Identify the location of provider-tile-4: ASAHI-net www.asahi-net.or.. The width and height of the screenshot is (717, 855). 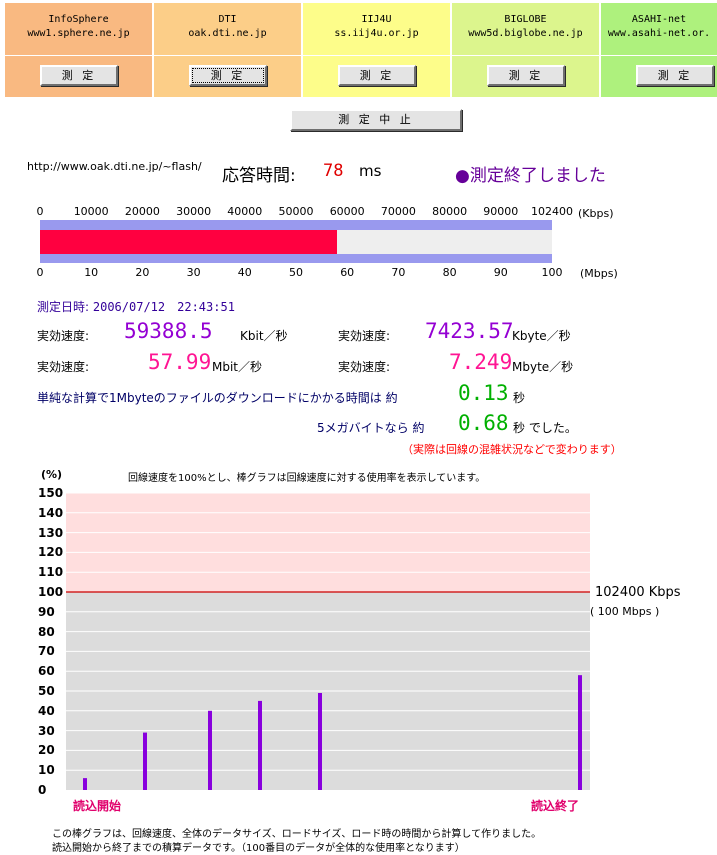
(659, 29).